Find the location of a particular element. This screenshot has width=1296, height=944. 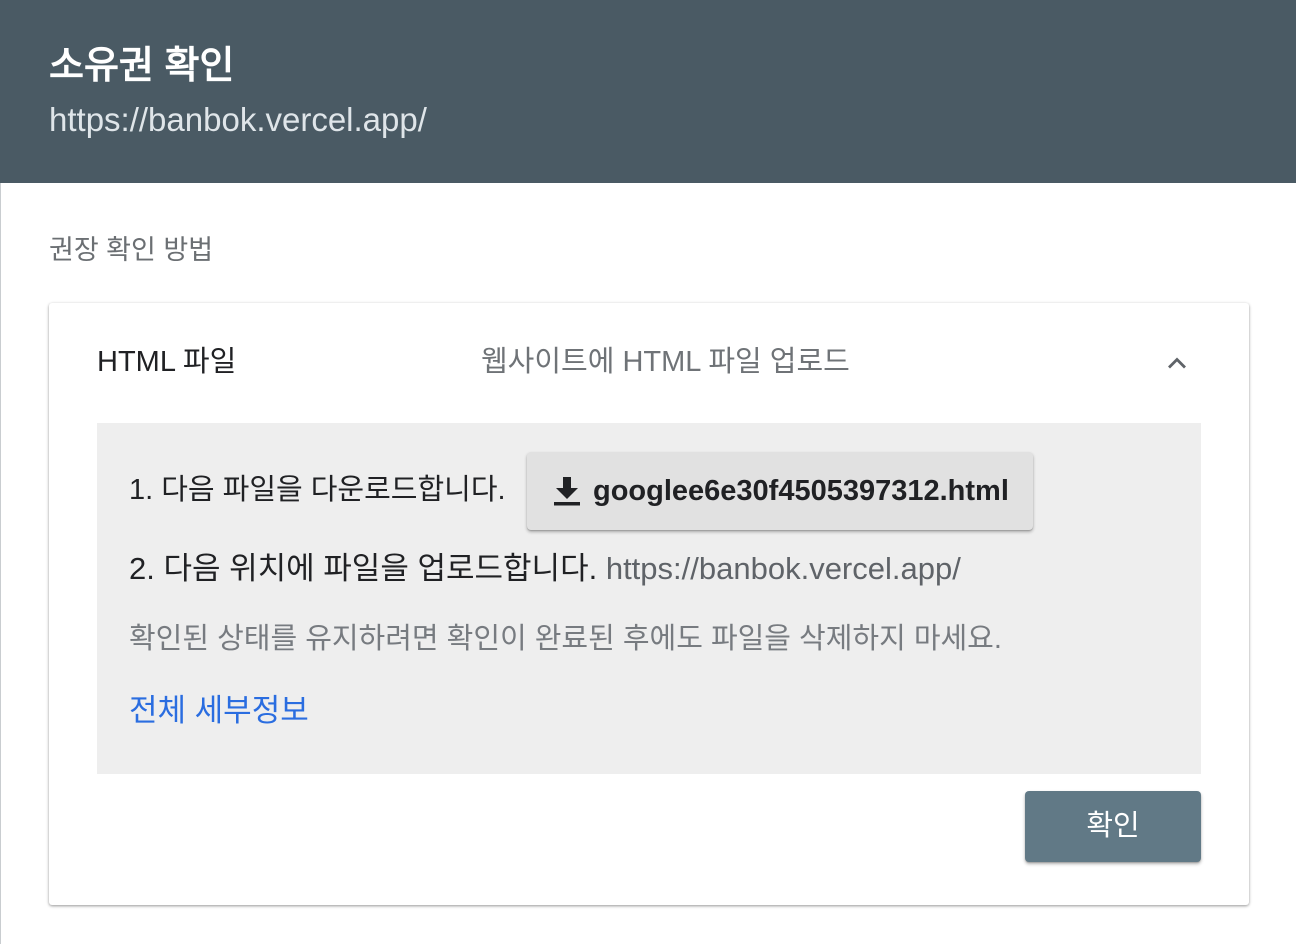

step2-url: https://banbok.vercel.app/ is located at coordinates (783, 568).